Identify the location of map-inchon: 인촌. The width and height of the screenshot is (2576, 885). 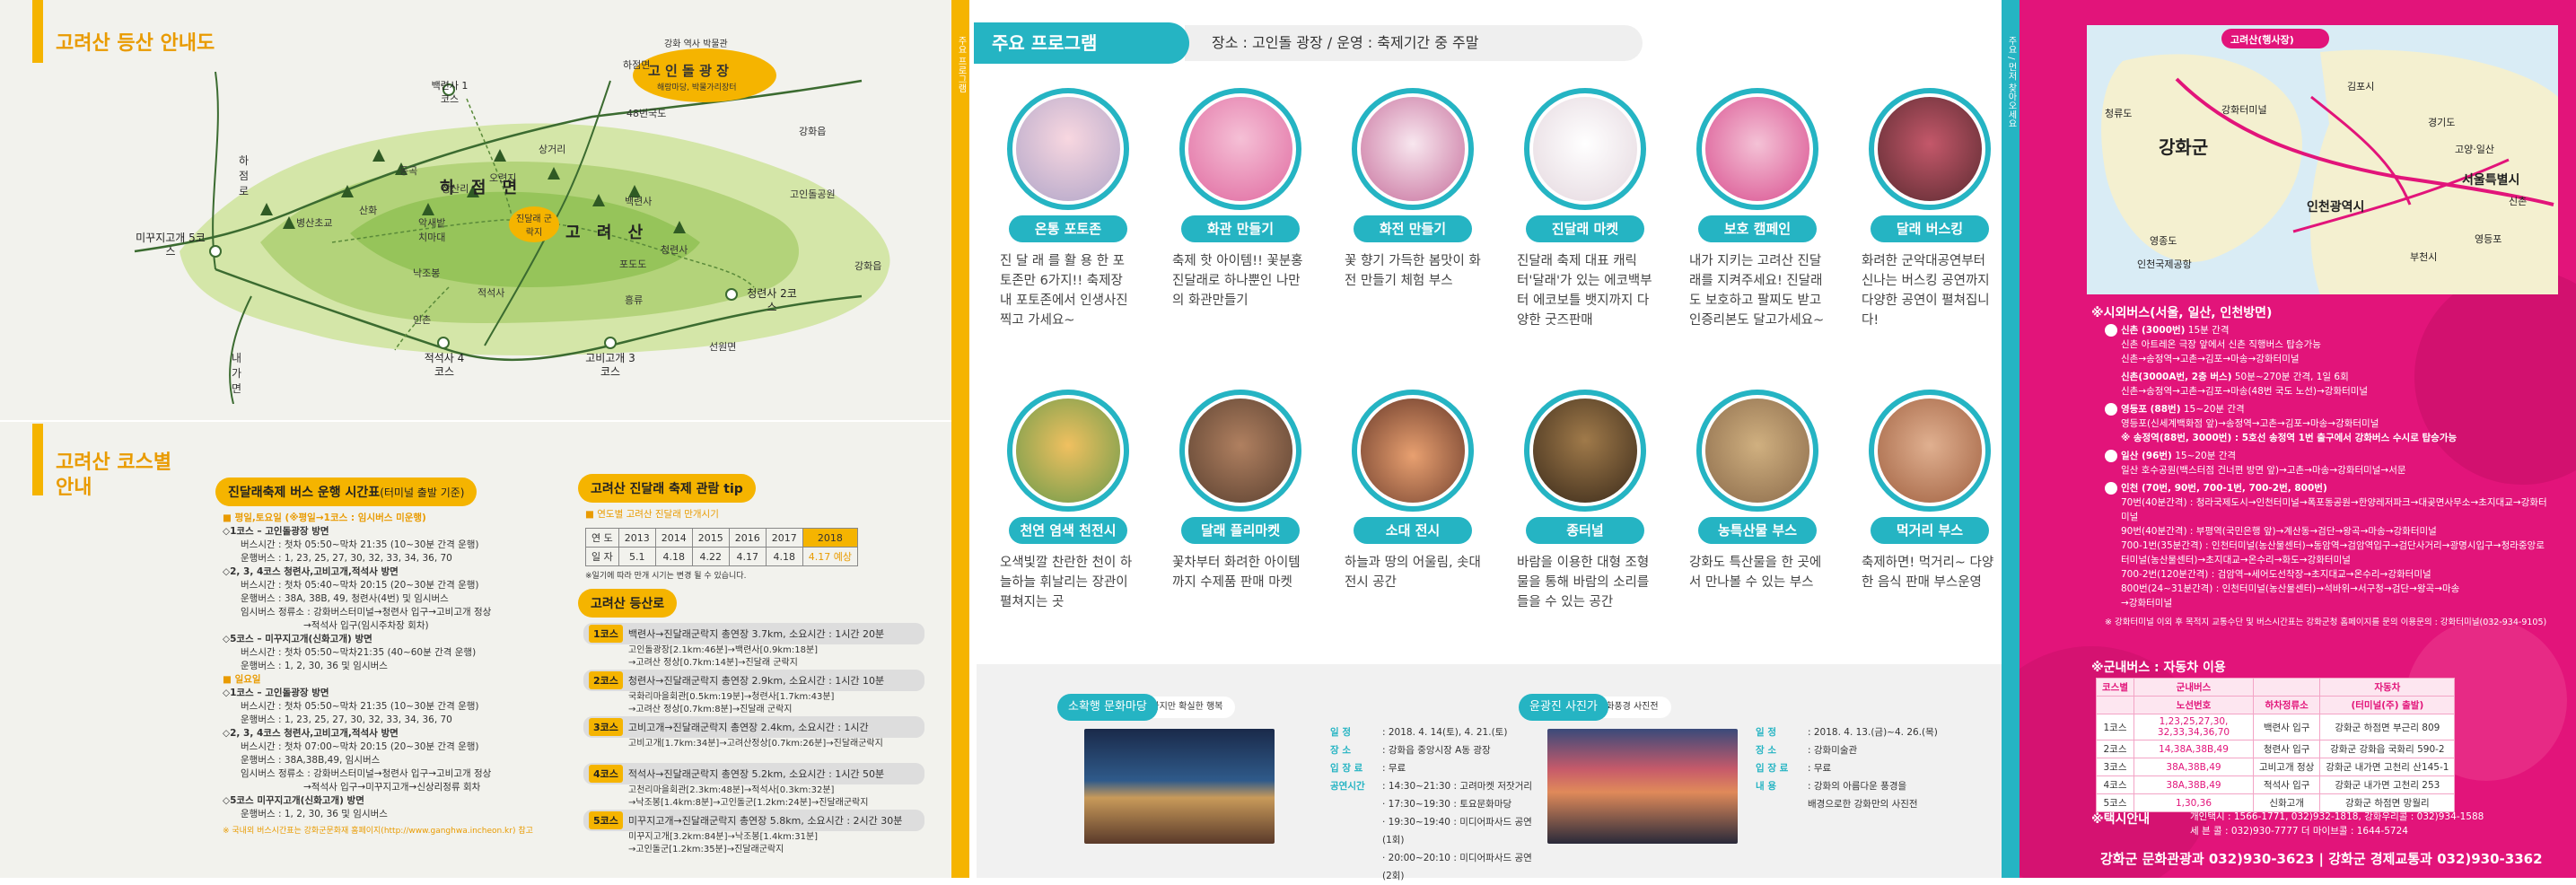
(422, 320).